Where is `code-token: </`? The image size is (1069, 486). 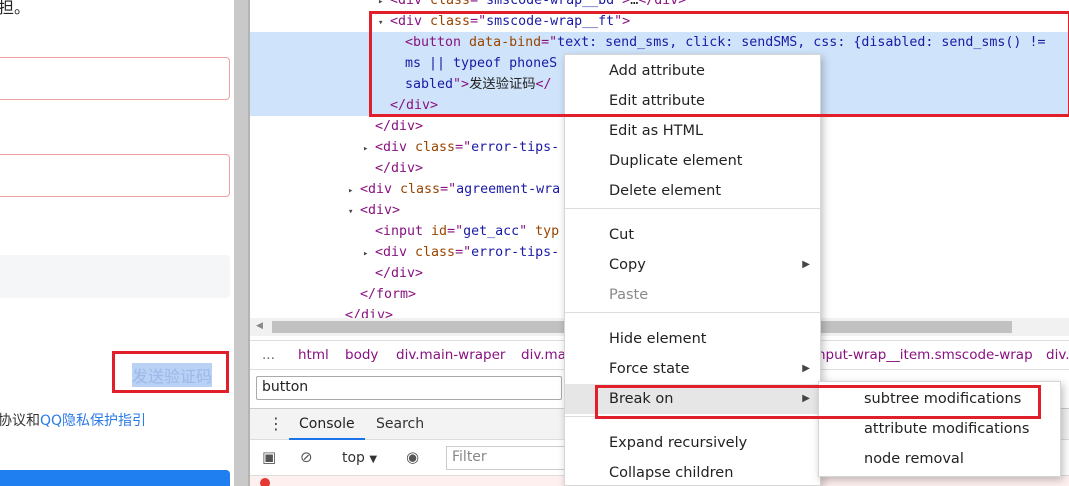
code-token: </ is located at coordinates (543, 84).